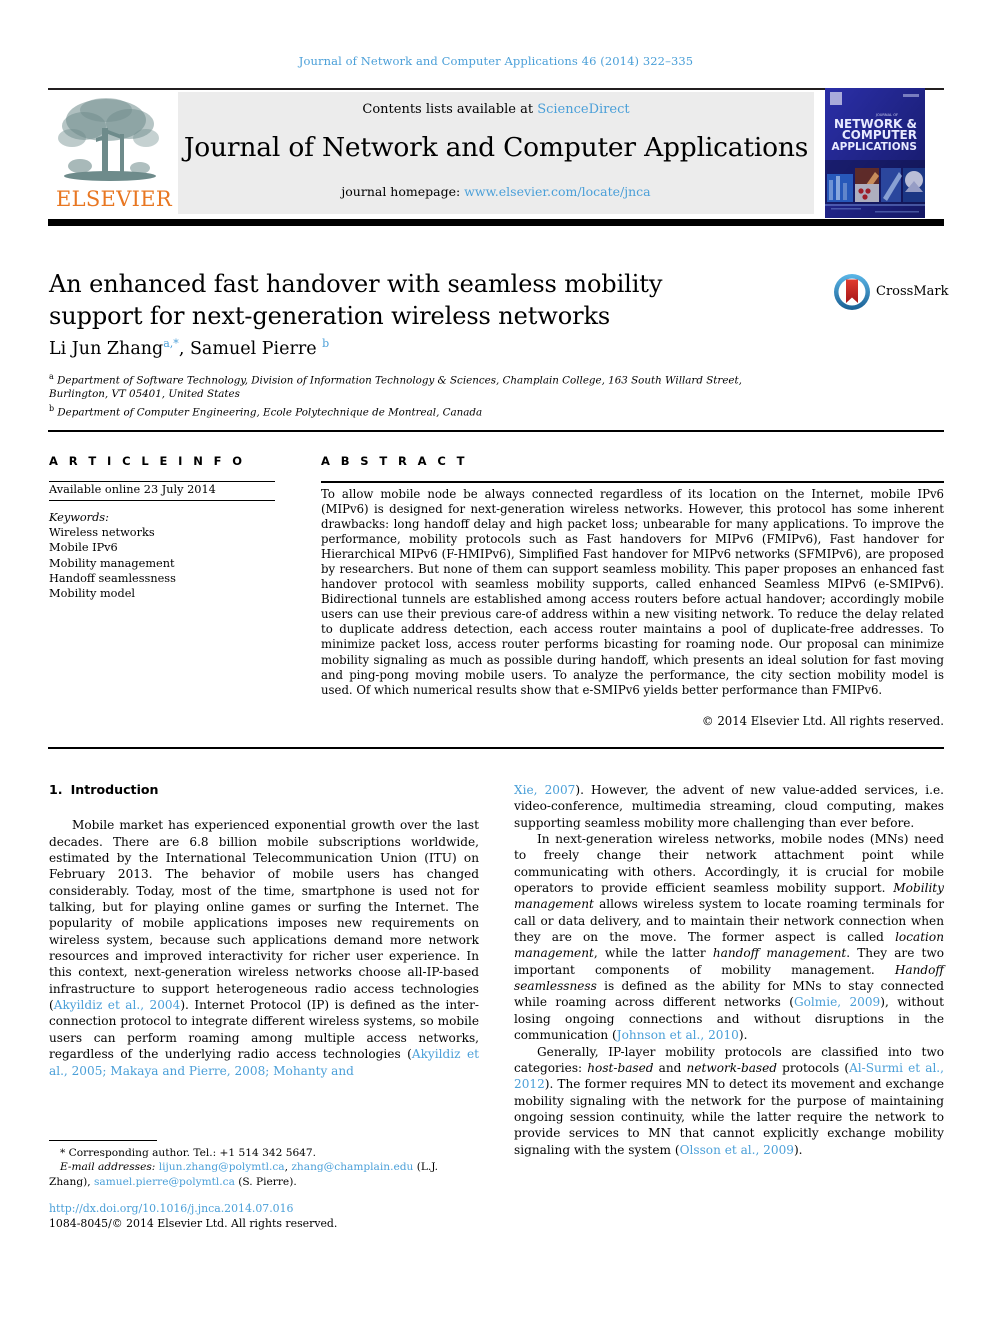  What do you see at coordinates (583, 109) in the screenshot?
I see `sciencedirect-link: ScienceDirect` at bounding box center [583, 109].